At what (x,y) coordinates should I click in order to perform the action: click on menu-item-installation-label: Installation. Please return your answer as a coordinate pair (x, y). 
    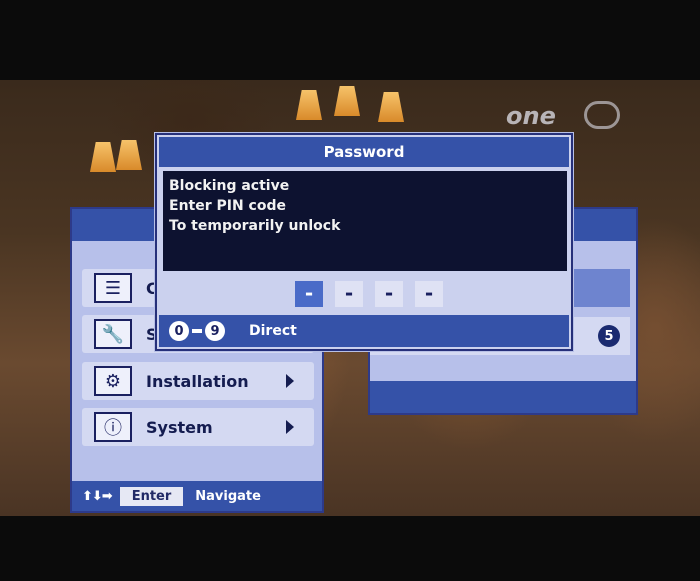
    Looking at the image, I should click on (197, 381).